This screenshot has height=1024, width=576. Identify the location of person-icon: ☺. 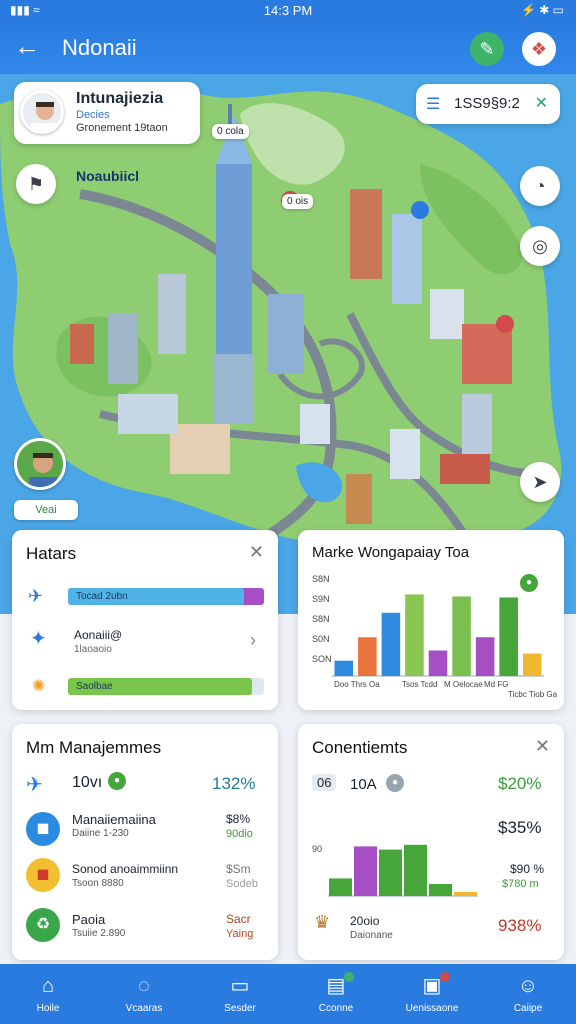
(528, 986).